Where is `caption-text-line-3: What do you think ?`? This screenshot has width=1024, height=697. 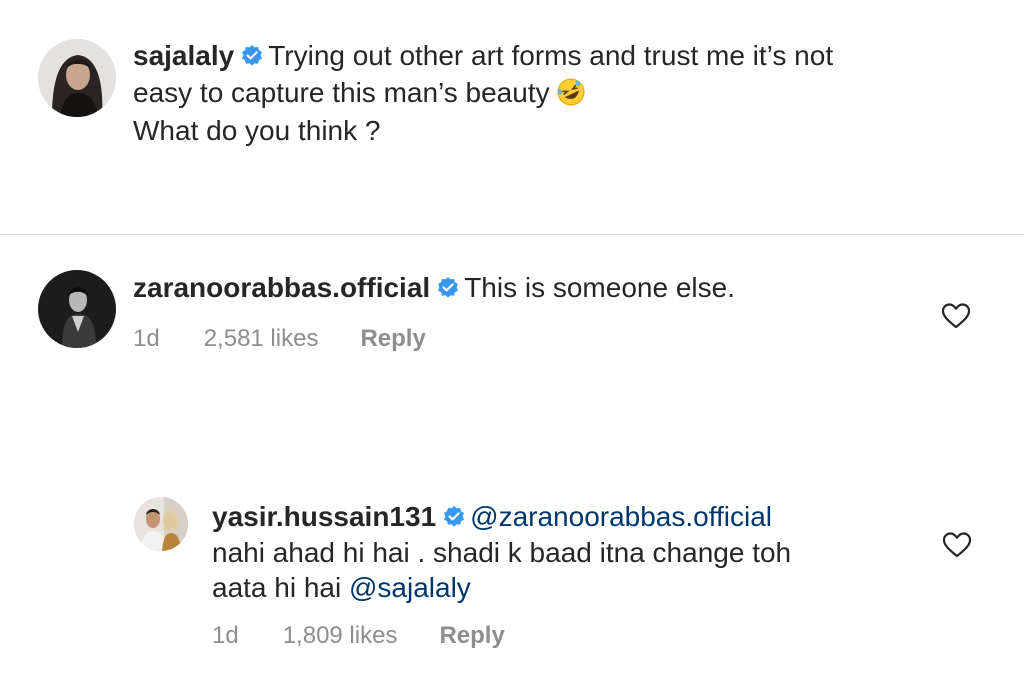
caption-text-line-3: What do you think ? is located at coordinates (257, 130).